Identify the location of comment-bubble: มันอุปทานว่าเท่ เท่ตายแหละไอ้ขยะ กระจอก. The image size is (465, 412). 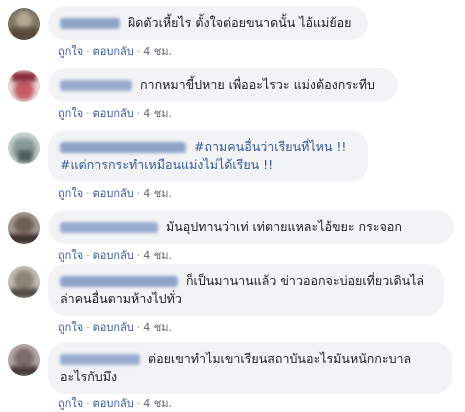
(251, 227).